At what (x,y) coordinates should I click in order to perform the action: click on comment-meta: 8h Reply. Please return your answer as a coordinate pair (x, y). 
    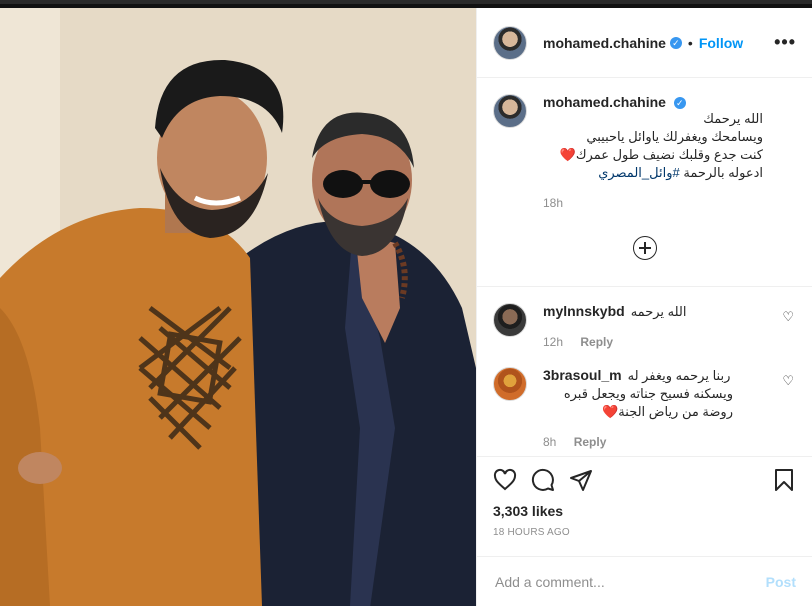
    Looking at the image, I should click on (669, 442).